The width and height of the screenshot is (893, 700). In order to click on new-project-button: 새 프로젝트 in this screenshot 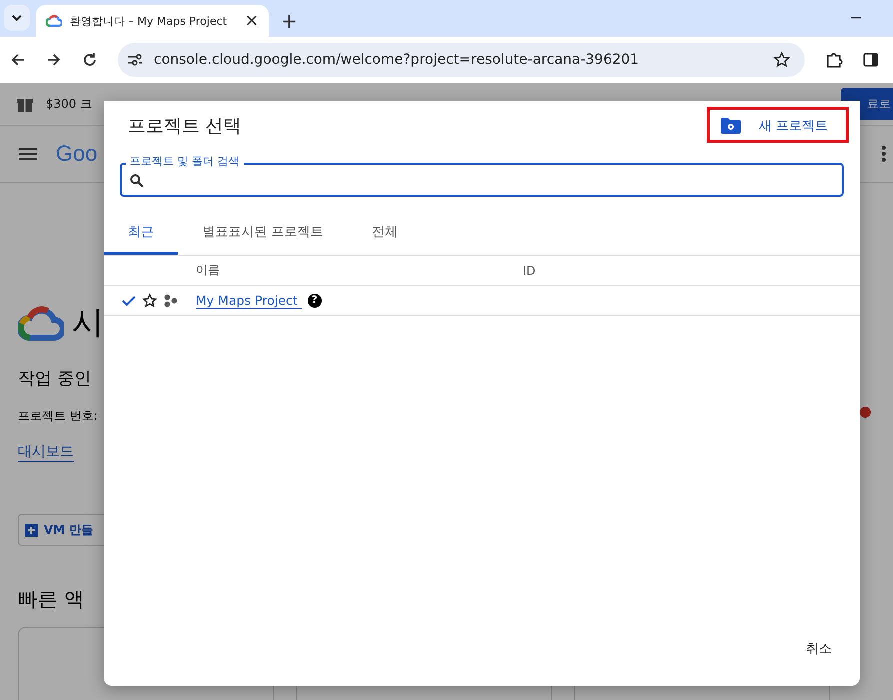, I will do `click(774, 126)`.